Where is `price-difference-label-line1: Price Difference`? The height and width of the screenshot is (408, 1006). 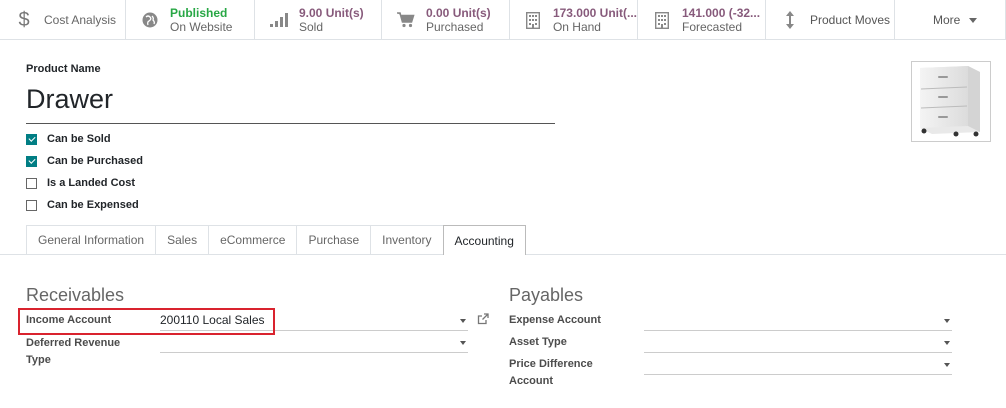 price-difference-label-line1: Price Difference is located at coordinates (551, 364).